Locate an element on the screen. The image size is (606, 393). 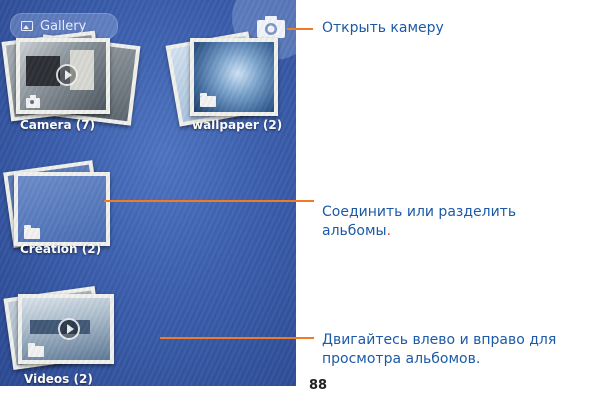
album-label: wallpaper (2) is located at coordinates (237, 125).